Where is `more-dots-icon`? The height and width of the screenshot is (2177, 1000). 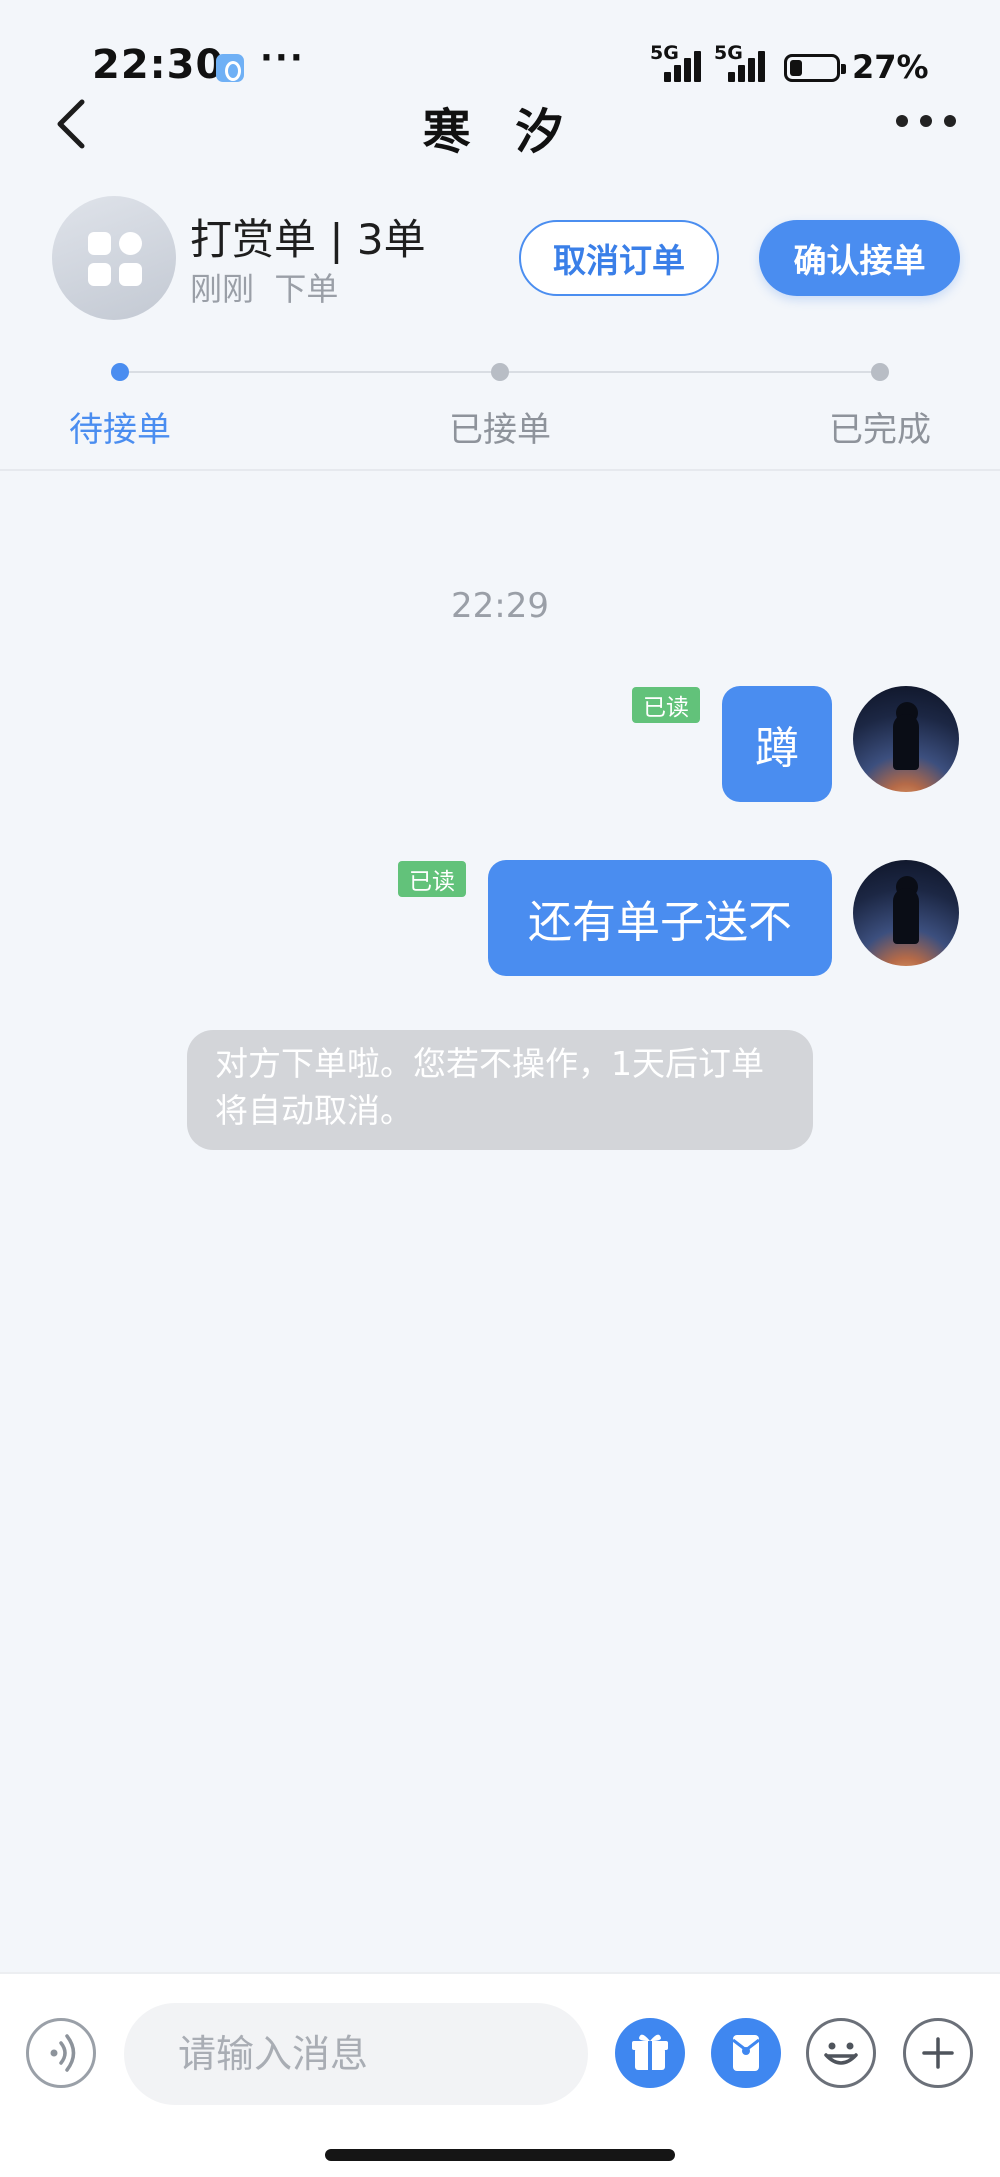 more-dots-icon is located at coordinates (902, 121).